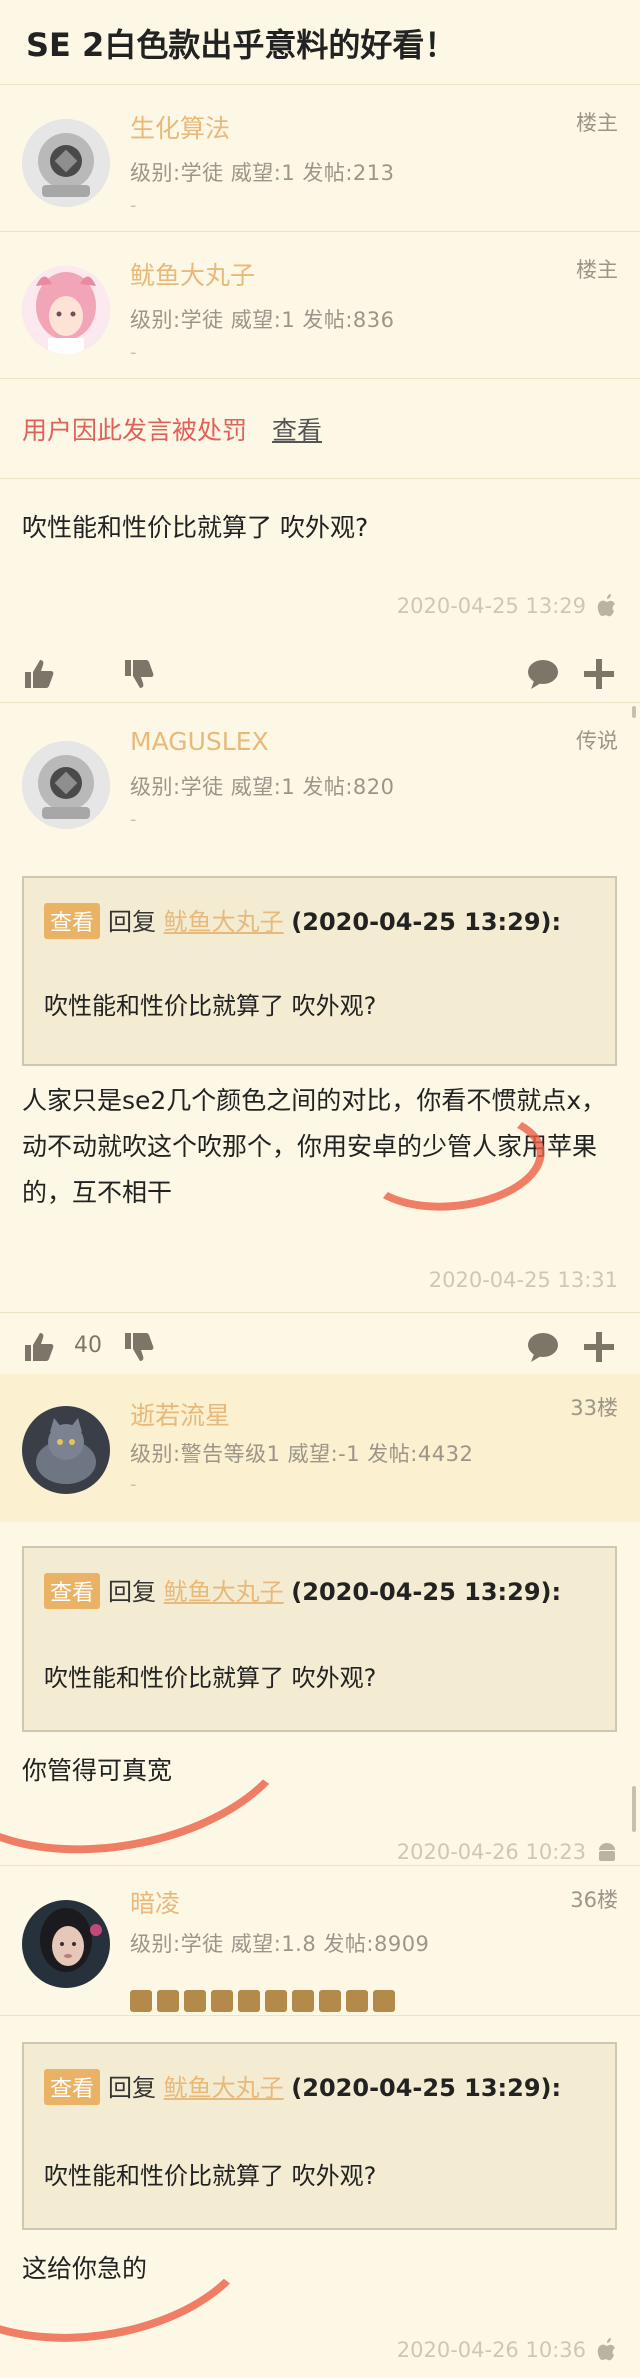  Describe the element at coordinates (320, 674) in the screenshot. I see `post-action-bar` at that location.